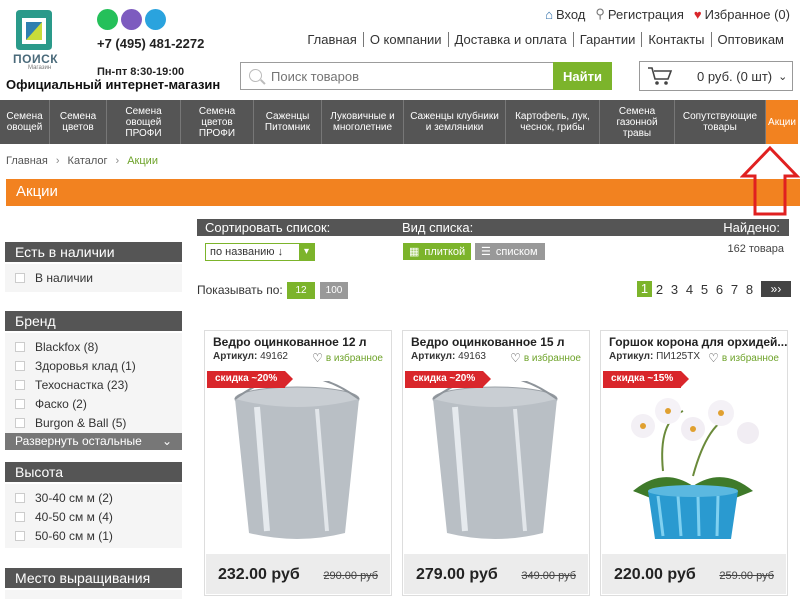 The image size is (800, 599). I want to click on filter-checkbox: Blackfox (8), so click(93, 346).